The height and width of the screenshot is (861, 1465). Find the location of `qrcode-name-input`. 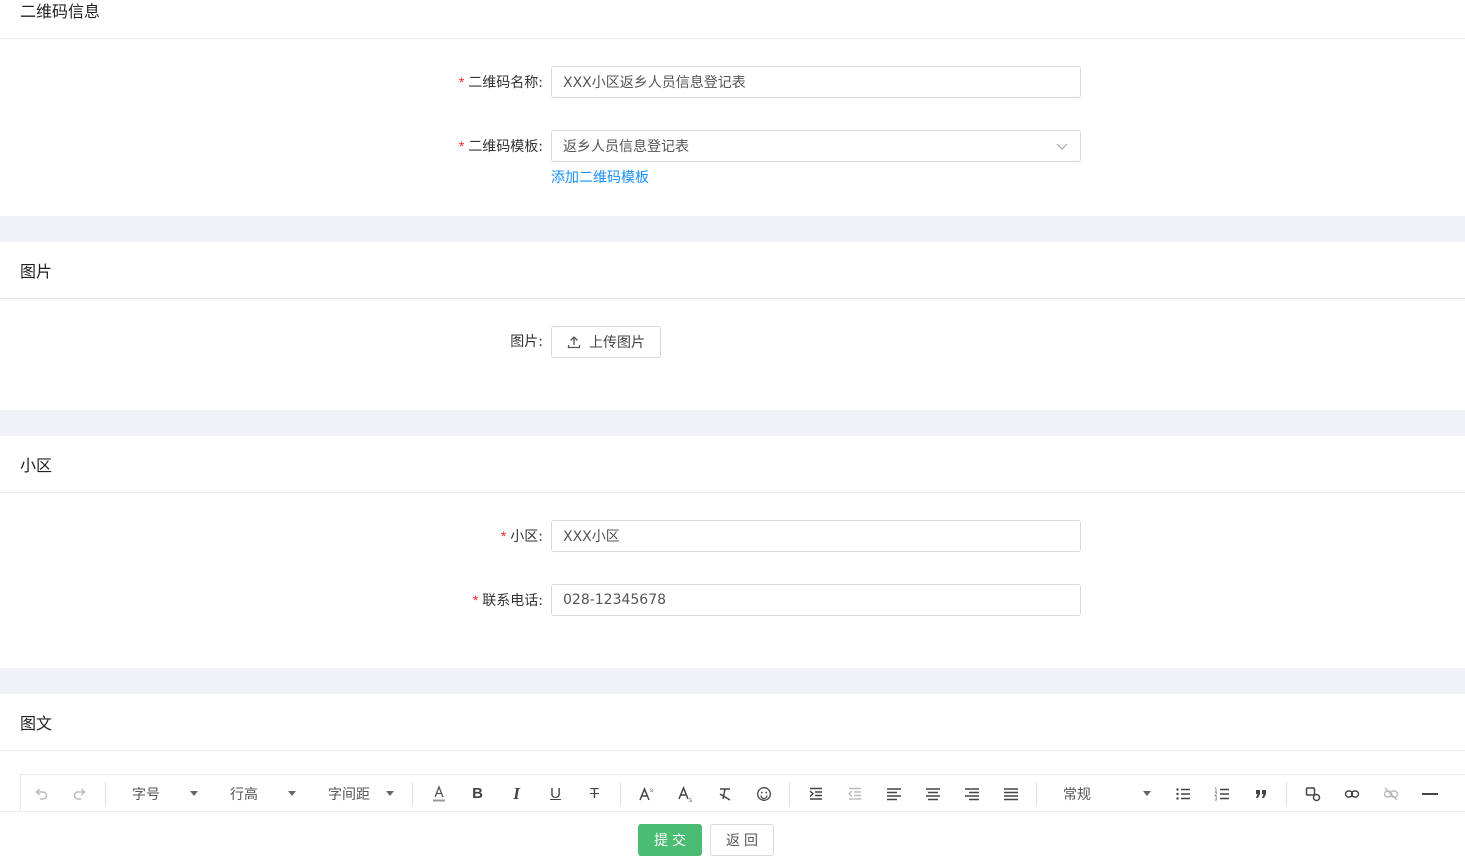

qrcode-name-input is located at coordinates (816, 82).